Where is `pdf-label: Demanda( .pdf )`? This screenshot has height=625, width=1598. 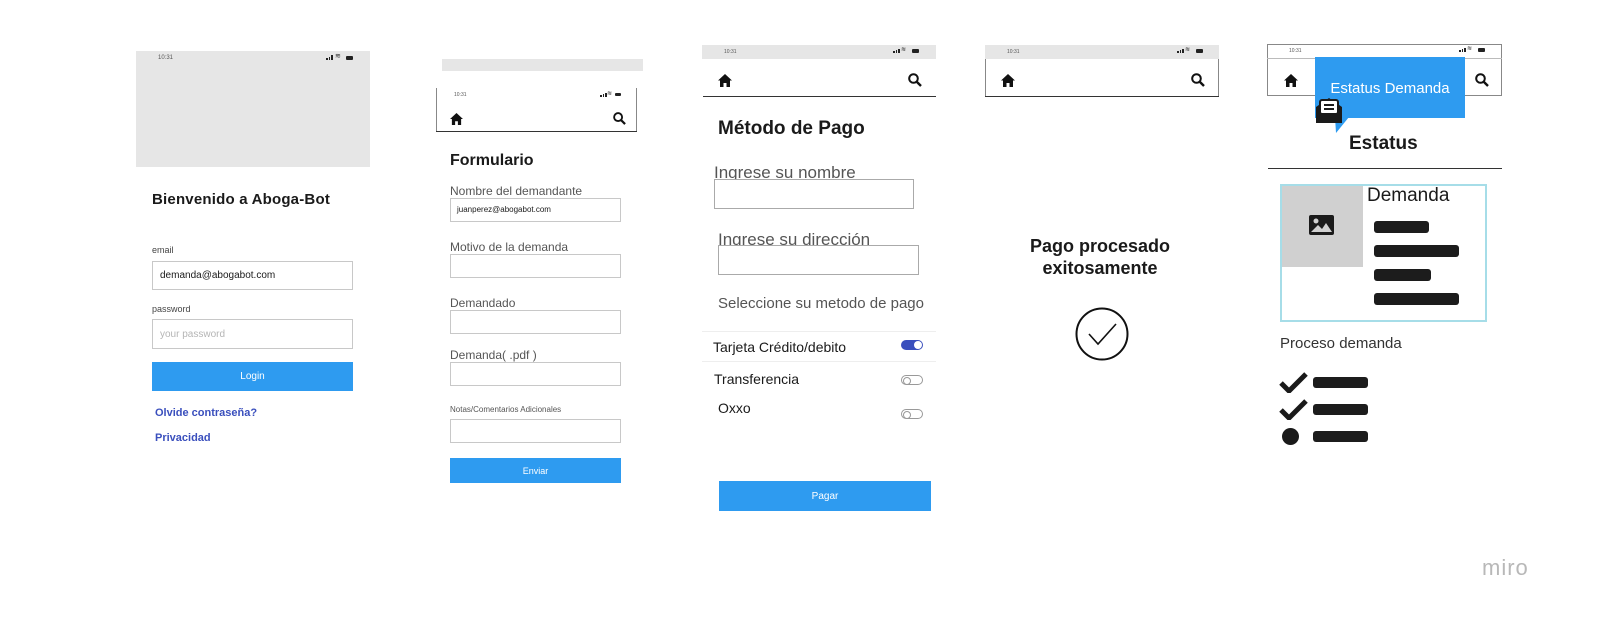
pdf-label: Demanda( .pdf ) is located at coordinates (493, 355).